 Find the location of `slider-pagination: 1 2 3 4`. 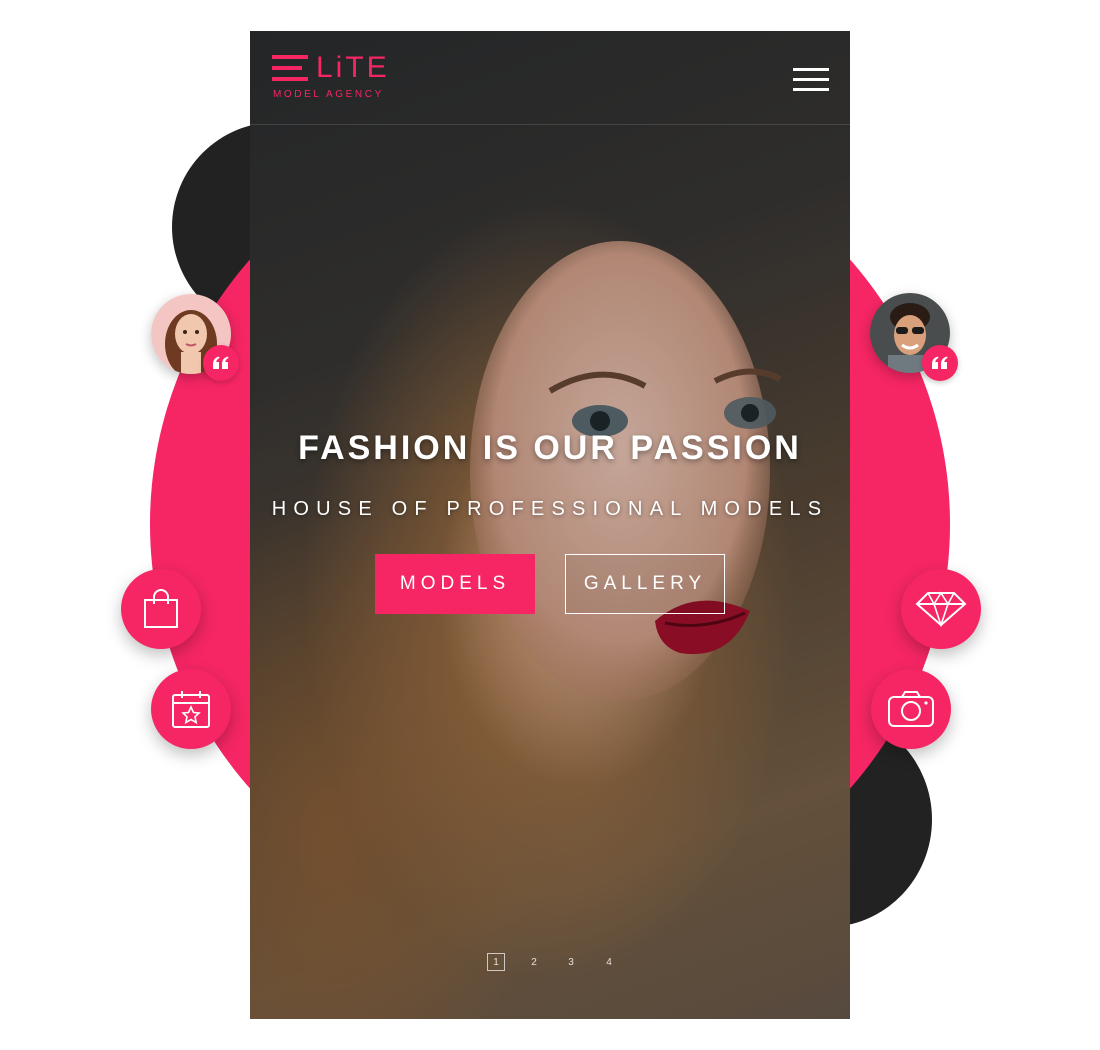

slider-pagination: 1 2 3 4 is located at coordinates (557, 963).